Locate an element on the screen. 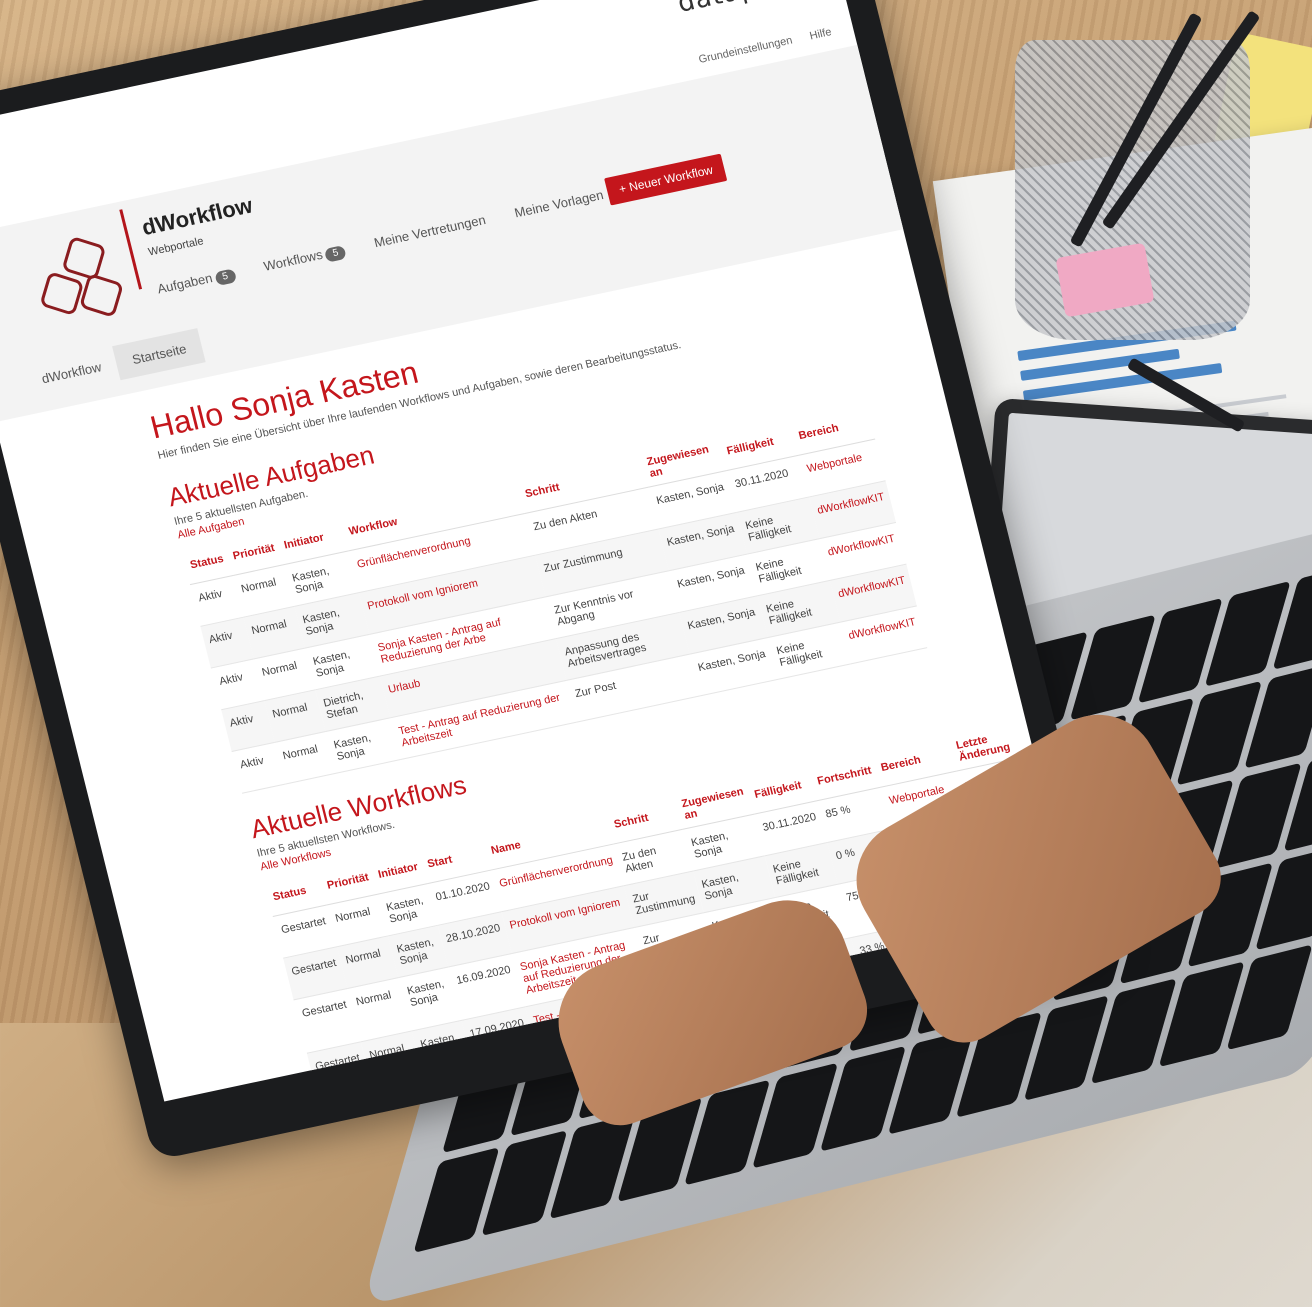 The height and width of the screenshot is (1307, 1312). help-link: Hilfe is located at coordinates (820, 34).